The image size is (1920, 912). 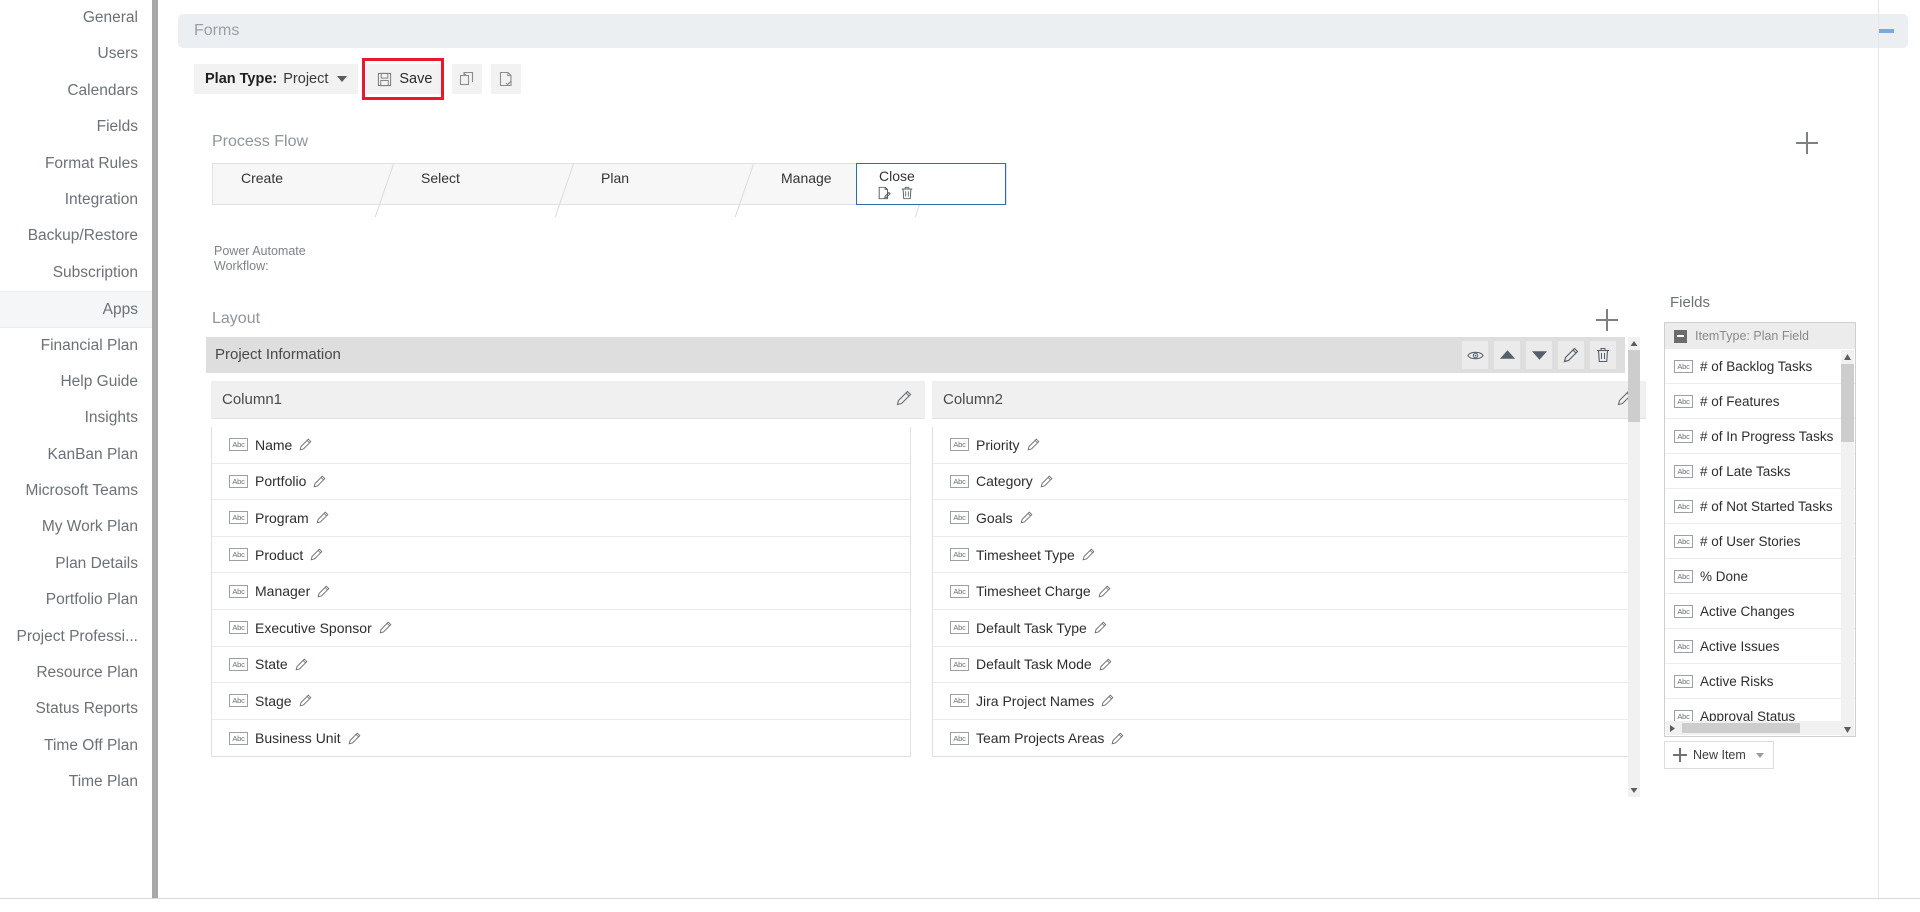 What do you see at coordinates (1603, 355) in the screenshot?
I see `section-delete-button` at bounding box center [1603, 355].